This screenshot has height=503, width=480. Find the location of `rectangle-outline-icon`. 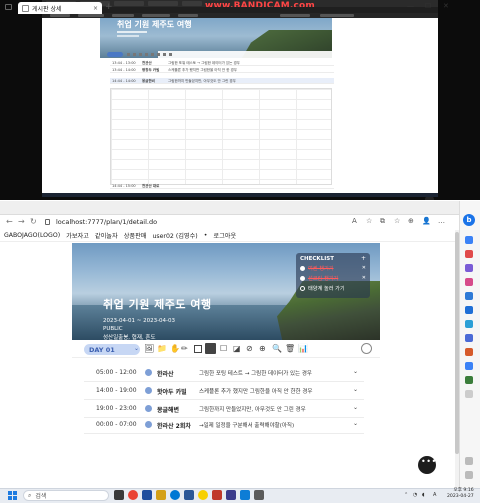

rectangle-outline-icon is located at coordinates (198, 349).